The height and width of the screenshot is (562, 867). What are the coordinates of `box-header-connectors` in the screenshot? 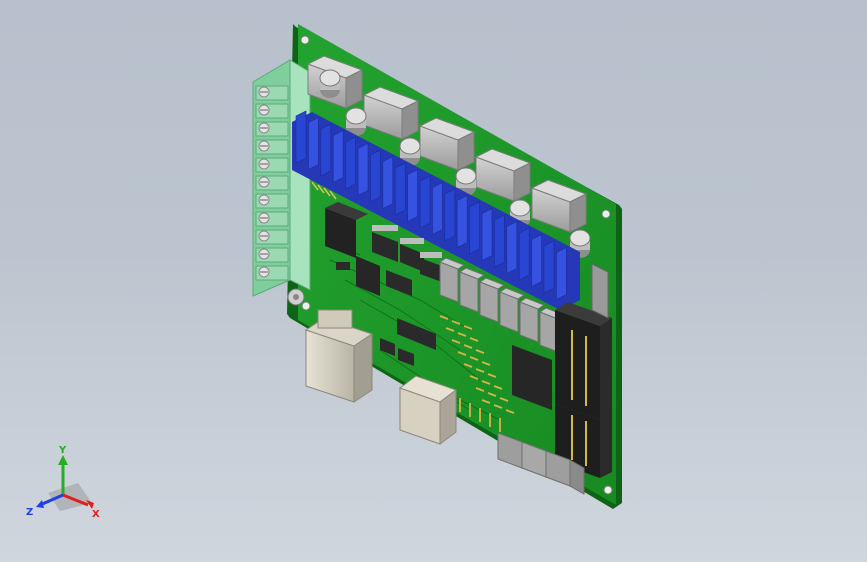 It's located at (583, 390).